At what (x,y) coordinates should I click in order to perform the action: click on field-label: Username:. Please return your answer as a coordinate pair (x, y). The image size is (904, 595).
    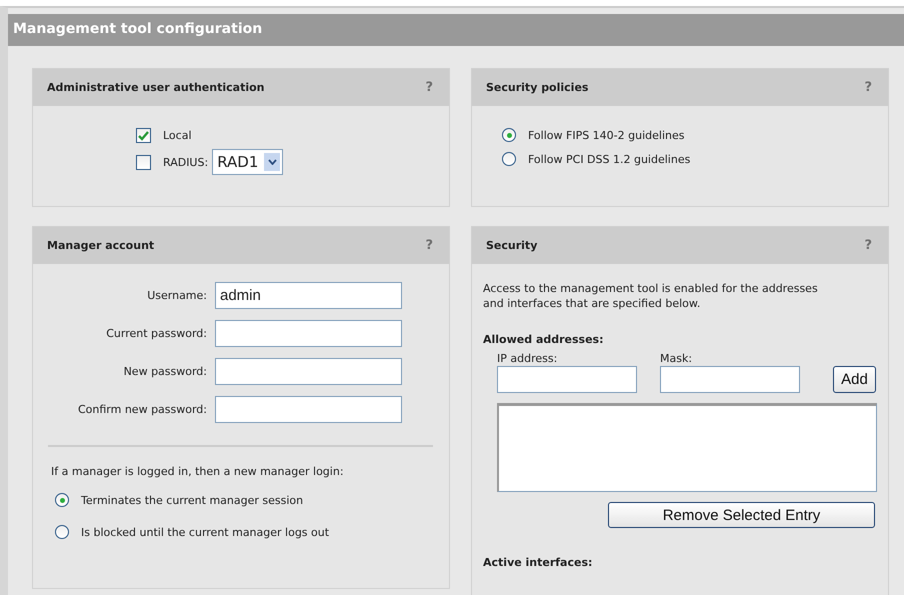
    Looking at the image, I should click on (177, 295).